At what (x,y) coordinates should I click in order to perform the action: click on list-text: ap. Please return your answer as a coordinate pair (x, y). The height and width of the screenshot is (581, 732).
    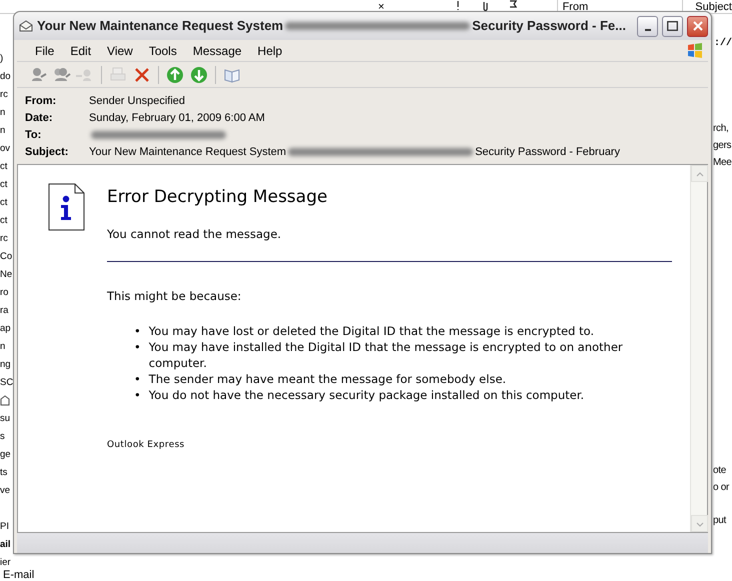
    Looking at the image, I should click on (5, 329).